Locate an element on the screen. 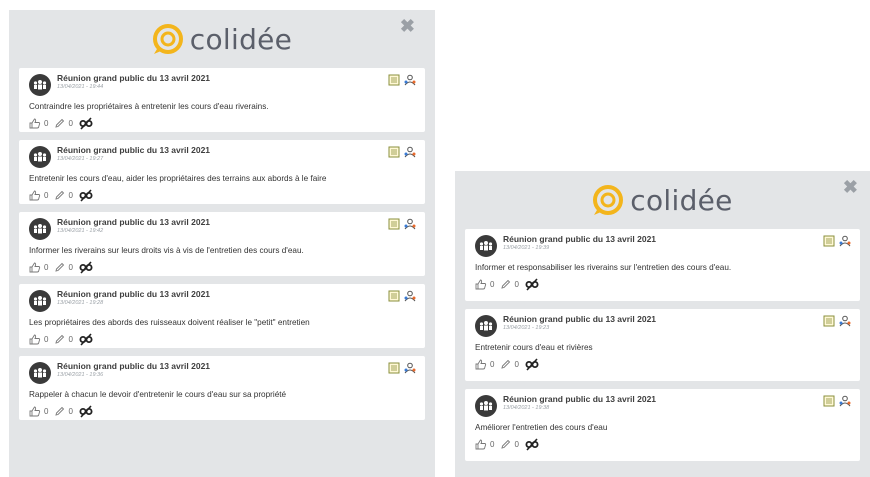 The height and width of the screenshot is (477, 870). colidee-logo-icon is located at coordinates (608, 200).